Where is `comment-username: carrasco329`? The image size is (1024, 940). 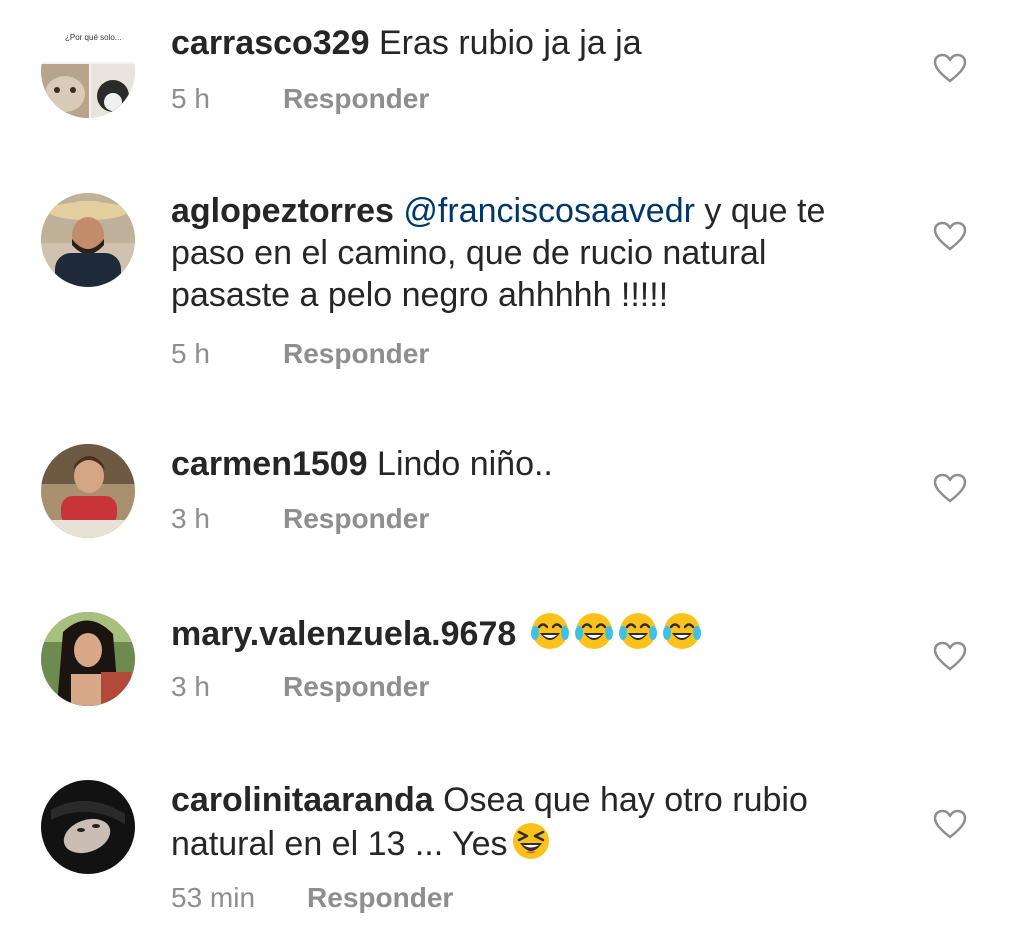 comment-username: carrasco329 is located at coordinates (270, 43).